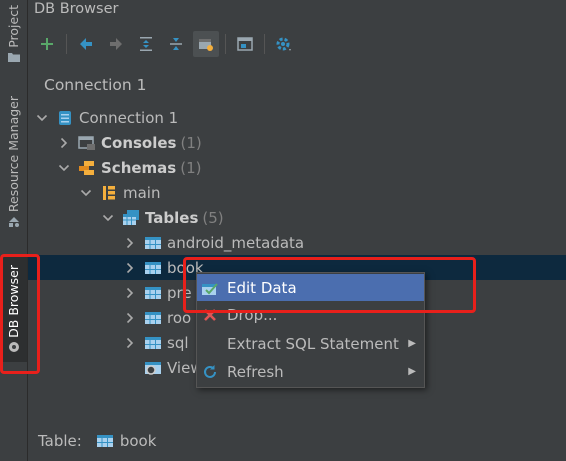  What do you see at coordinates (191, 142) in the screenshot?
I see `consoles-count: (1)` at bounding box center [191, 142].